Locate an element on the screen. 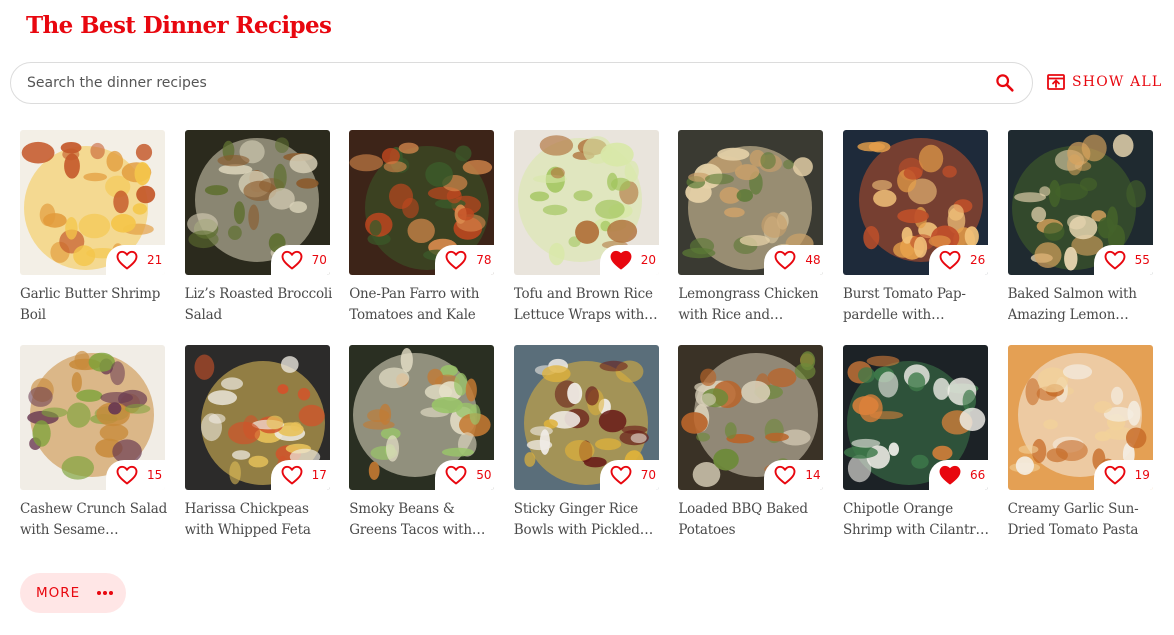  recipe-card: 78 One-Pan Farro with Tomatoes and Kale is located at coordinates (423, 237).